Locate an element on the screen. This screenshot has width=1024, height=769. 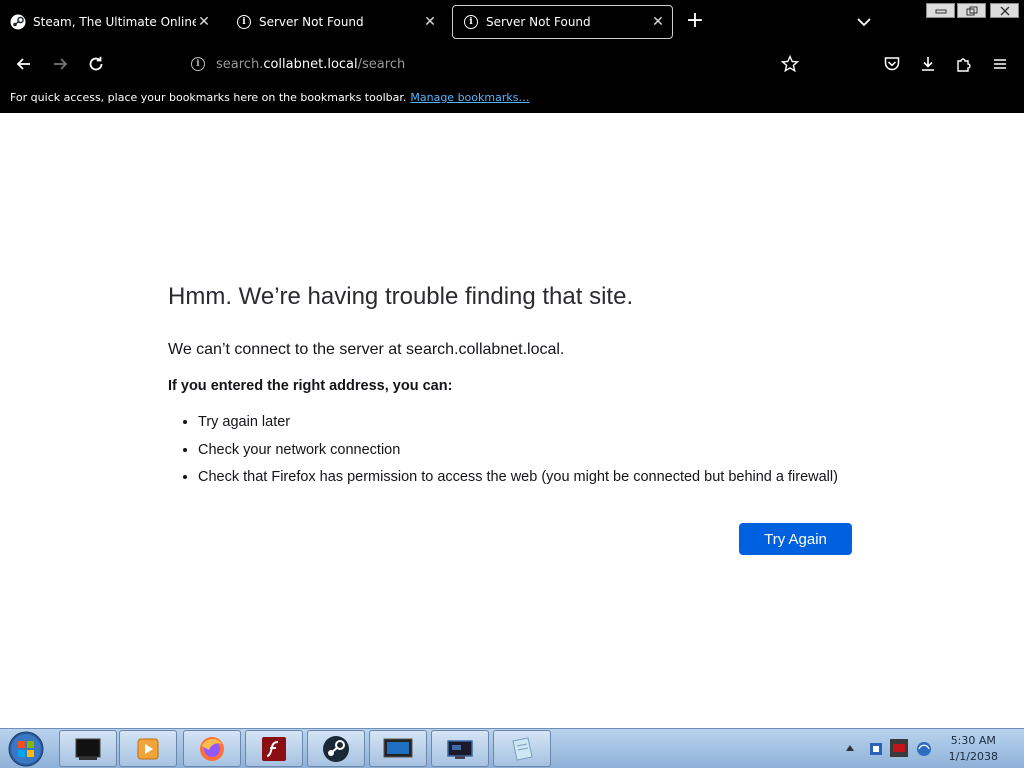
media-player-icon is located at coordinates (148, 748).